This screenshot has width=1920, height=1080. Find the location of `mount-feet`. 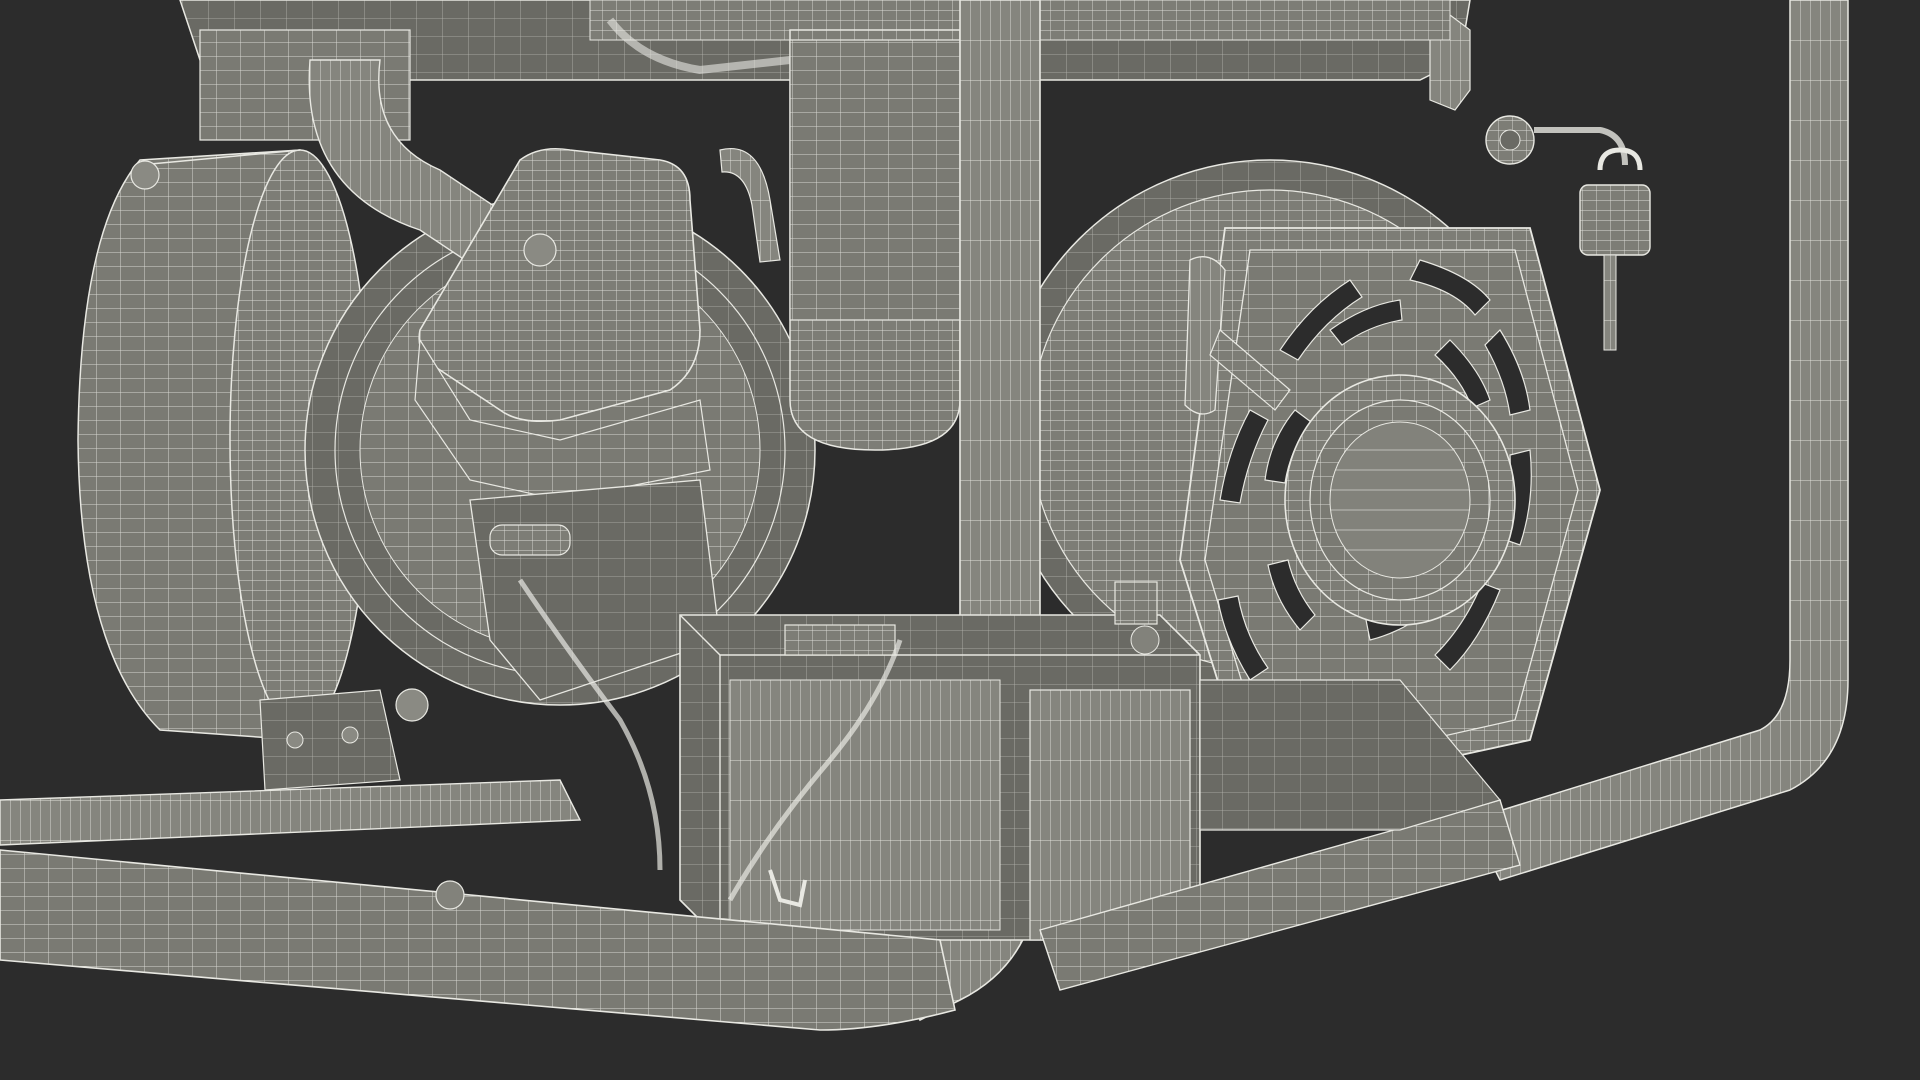

mount-feet is located at coordinates (330, 740).